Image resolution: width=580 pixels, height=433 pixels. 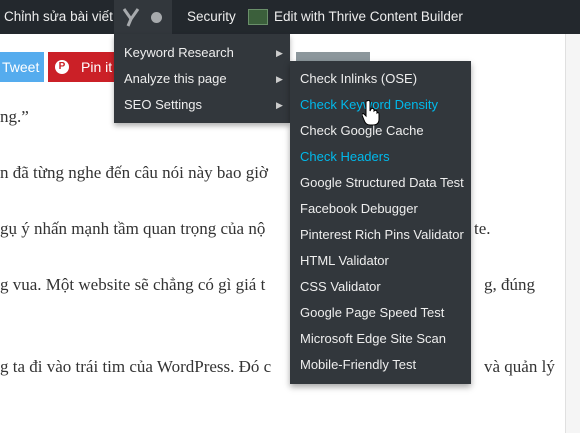 What do you see at coordinates (519, 366) in the screenshot?
I see `paragraph-text: và quản lý` at bounding box center [519, 366].